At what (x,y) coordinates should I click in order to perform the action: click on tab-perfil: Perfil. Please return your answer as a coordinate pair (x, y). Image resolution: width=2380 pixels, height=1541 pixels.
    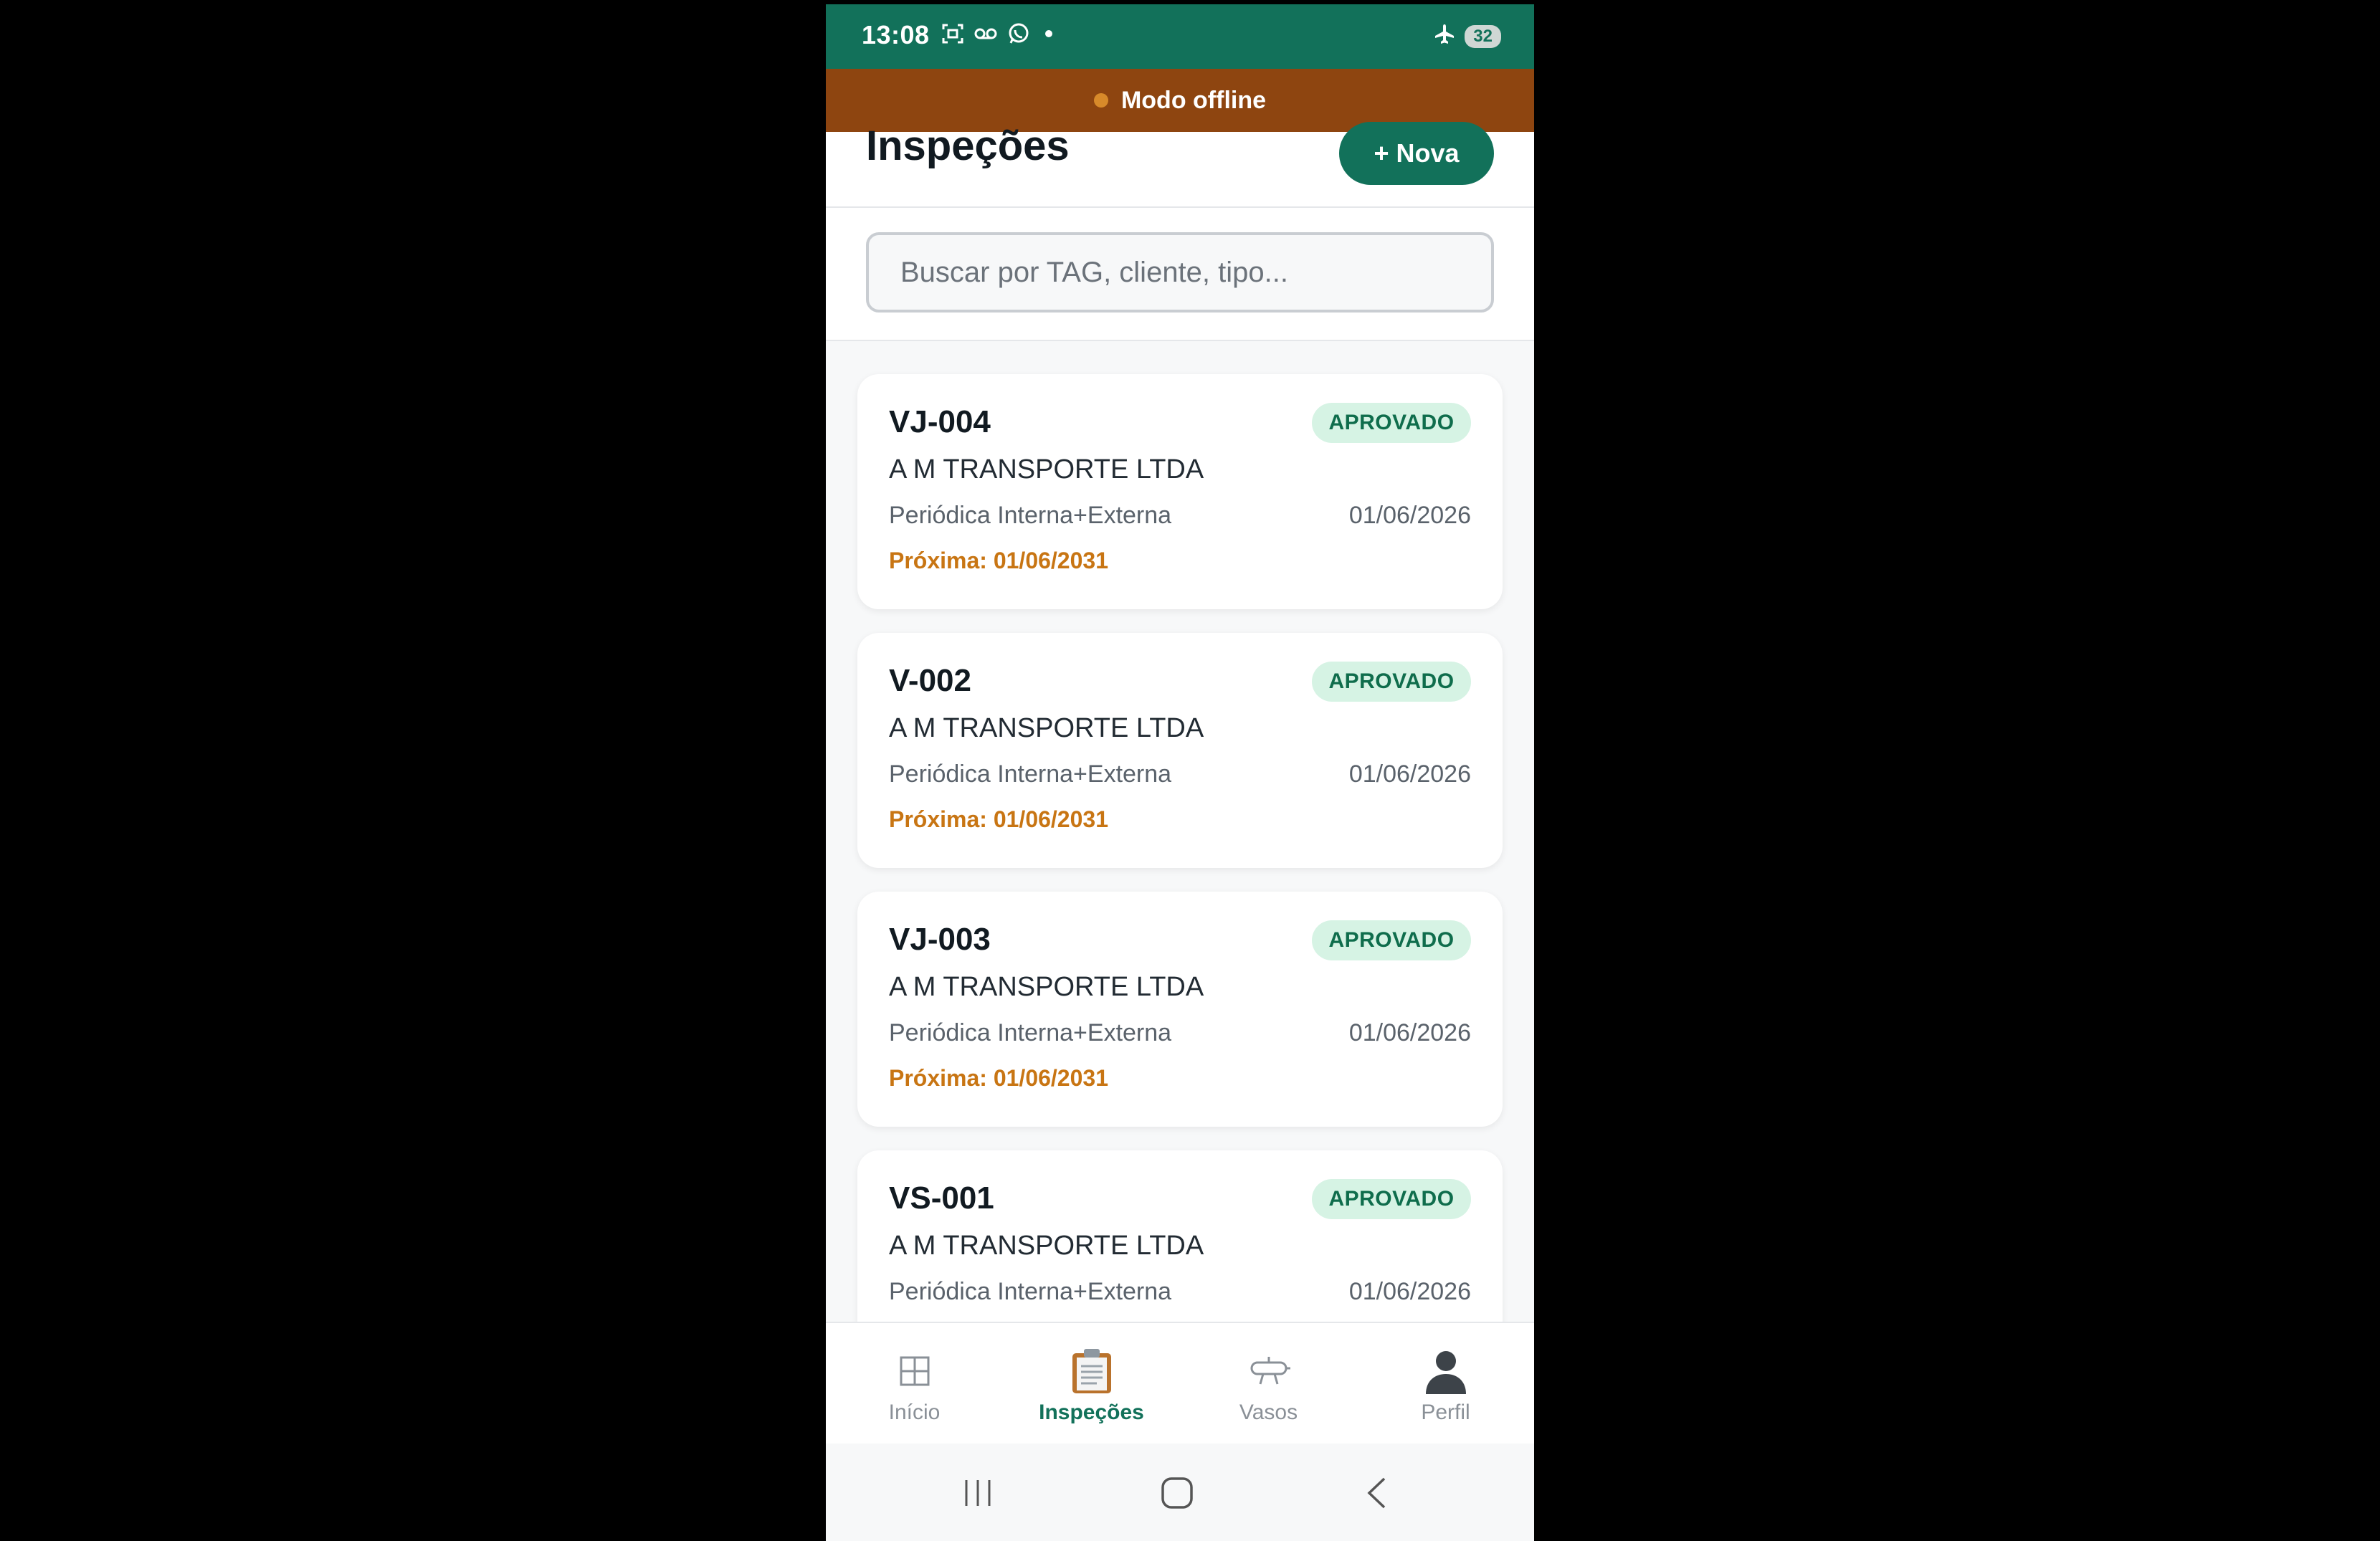
    Looking at the image, I should click on (1445, 1384).